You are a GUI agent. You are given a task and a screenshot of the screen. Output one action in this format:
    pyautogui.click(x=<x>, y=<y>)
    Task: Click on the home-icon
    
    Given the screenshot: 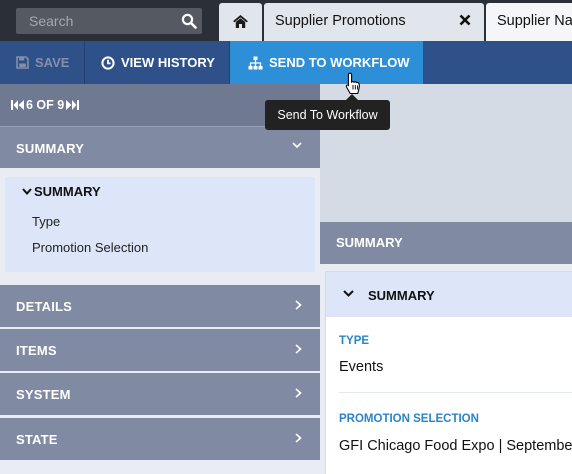 What is the action you would take?
    pyautogui.click(x=240, y=21)
    